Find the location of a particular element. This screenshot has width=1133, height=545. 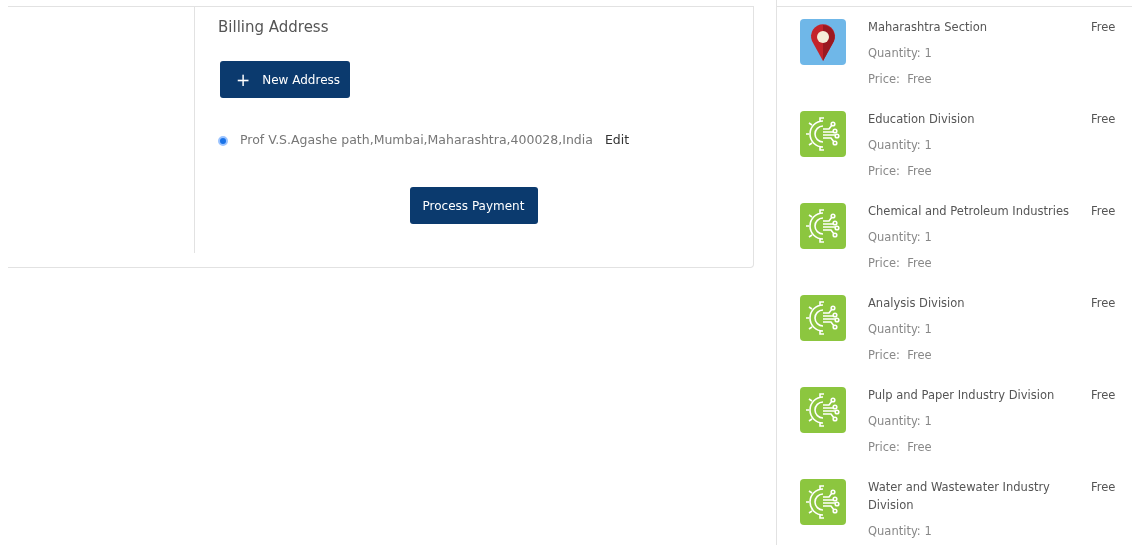

item-name: Chemical and Petroleum Industries is located at coordinates (969, 211).